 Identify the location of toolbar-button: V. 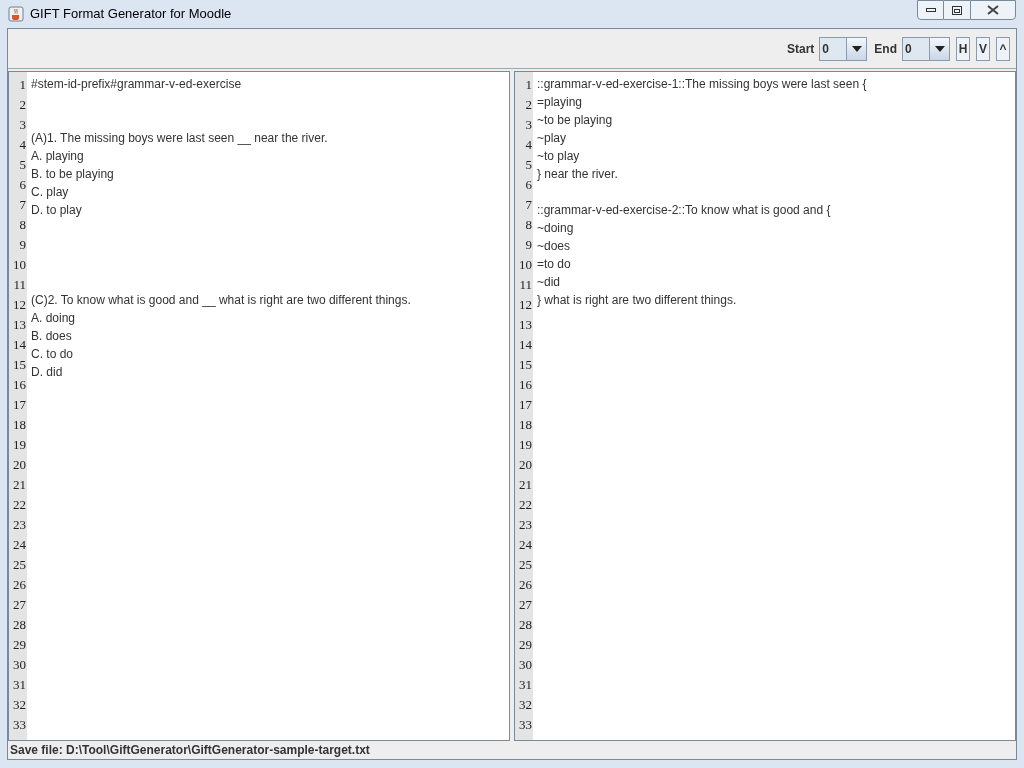
(983, 48).